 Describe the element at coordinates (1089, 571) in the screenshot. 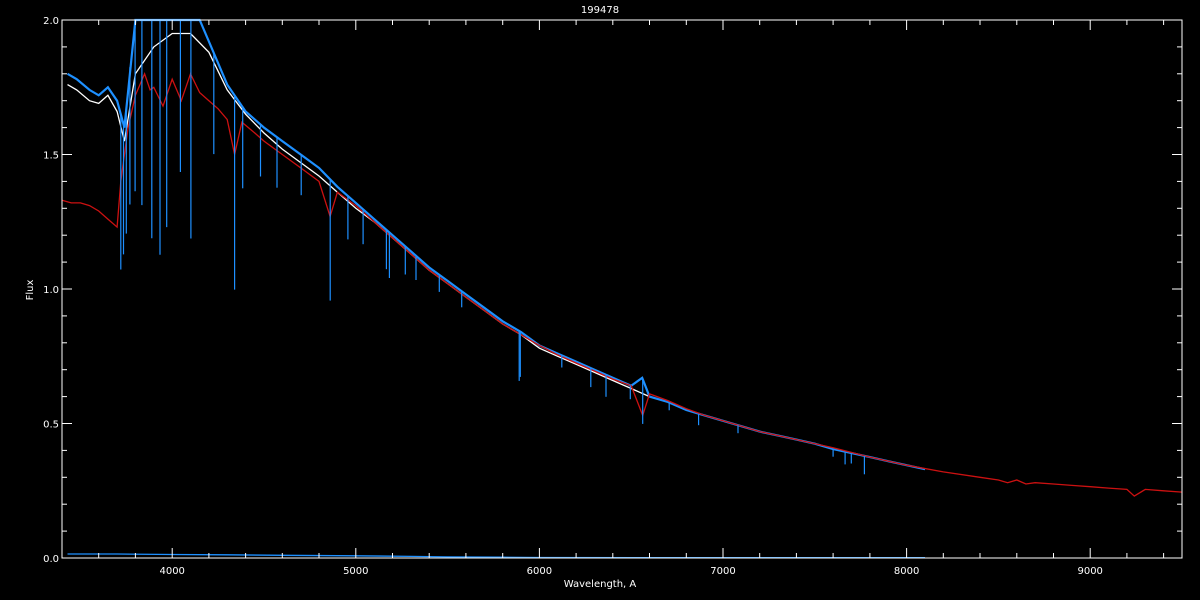

I see `x-tick-label: 9000` at that location.